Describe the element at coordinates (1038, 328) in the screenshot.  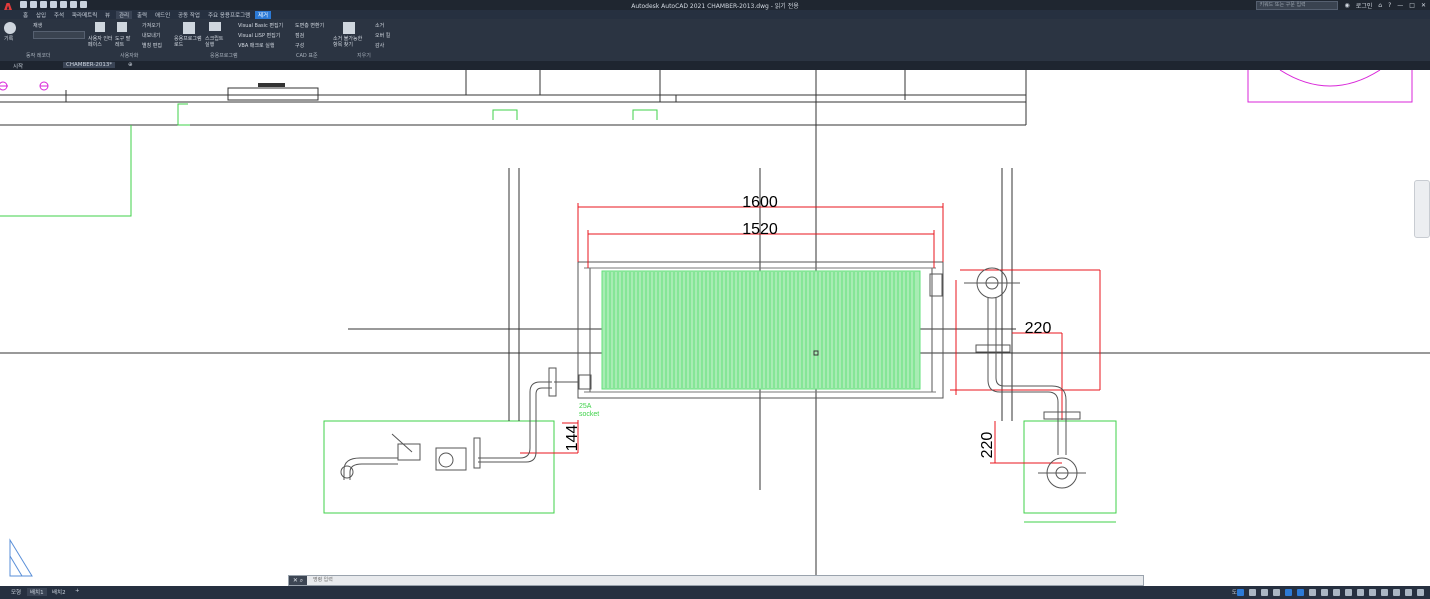
I see `dim-220-right-text: 220` at that location.